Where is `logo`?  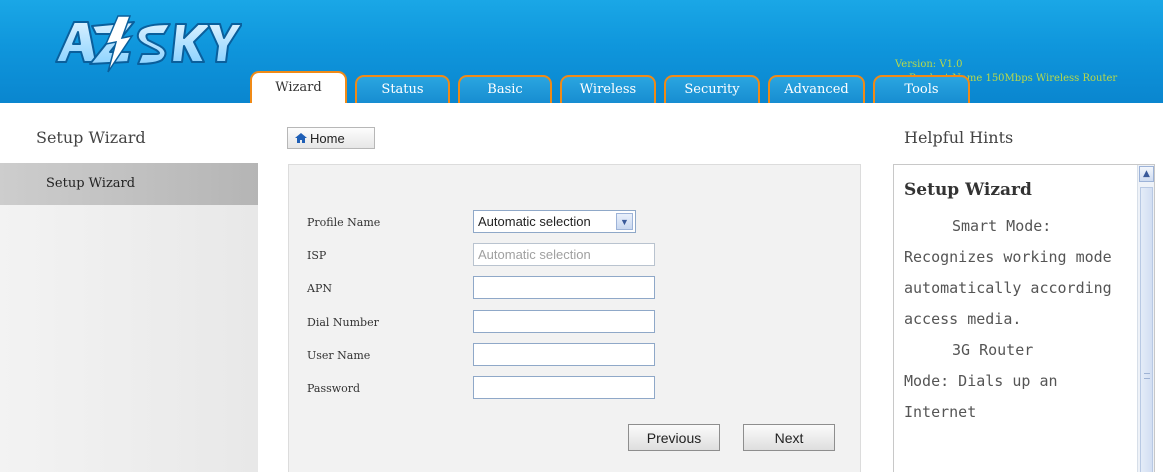 logo is located at coordinates (147, 45).